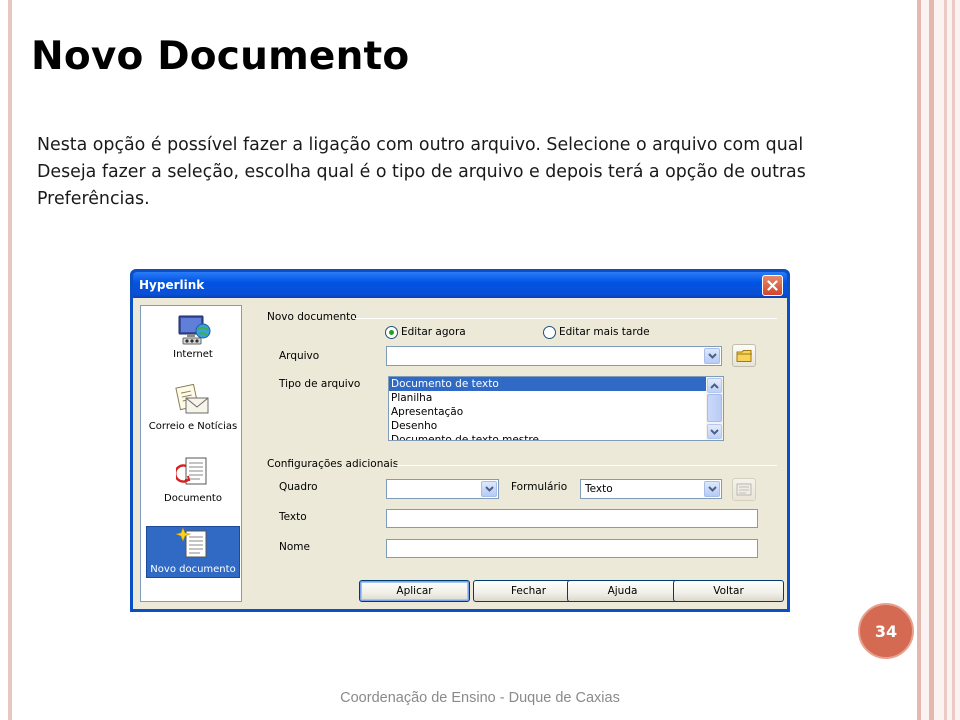 This screenshot has width=960, height=720. What do you see at coordinates (622, 591) in the screenshot?
I see `help-button: Ajuda` at bounding box center [622, 591].